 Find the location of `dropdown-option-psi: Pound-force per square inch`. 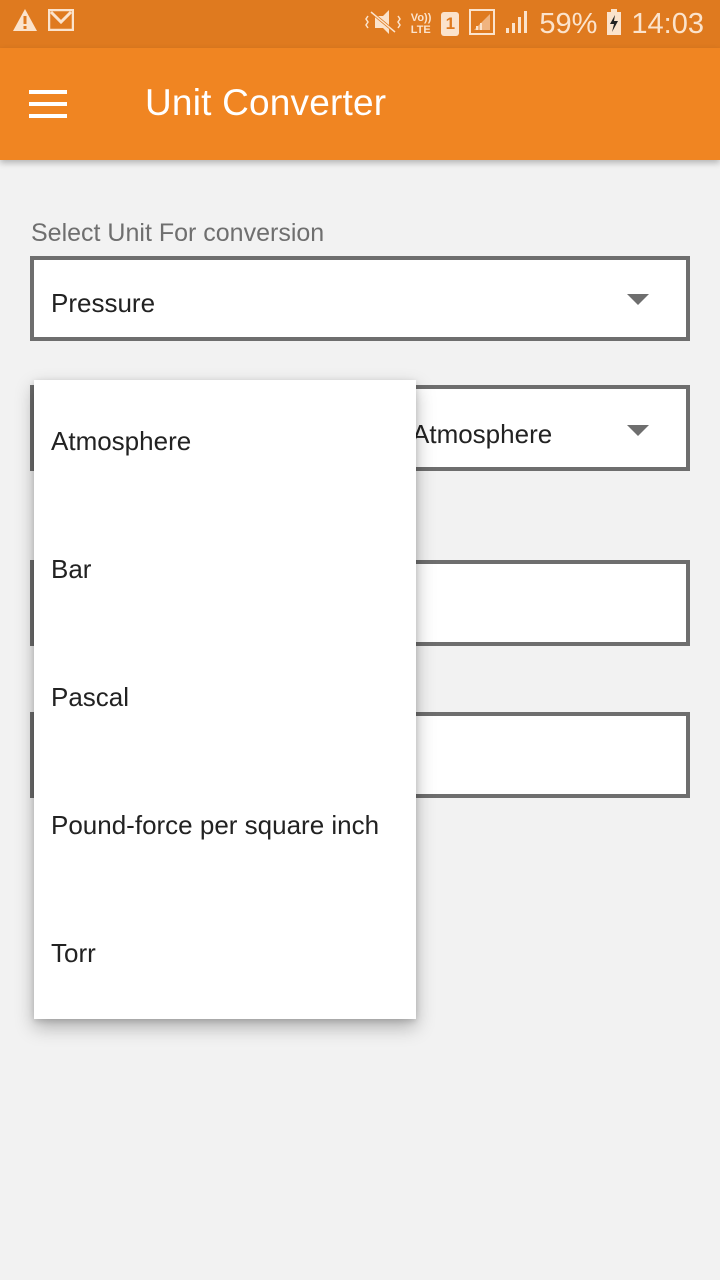

dropdown-option-psi: Pound-force per square inch is located at coordinates (225, 828).